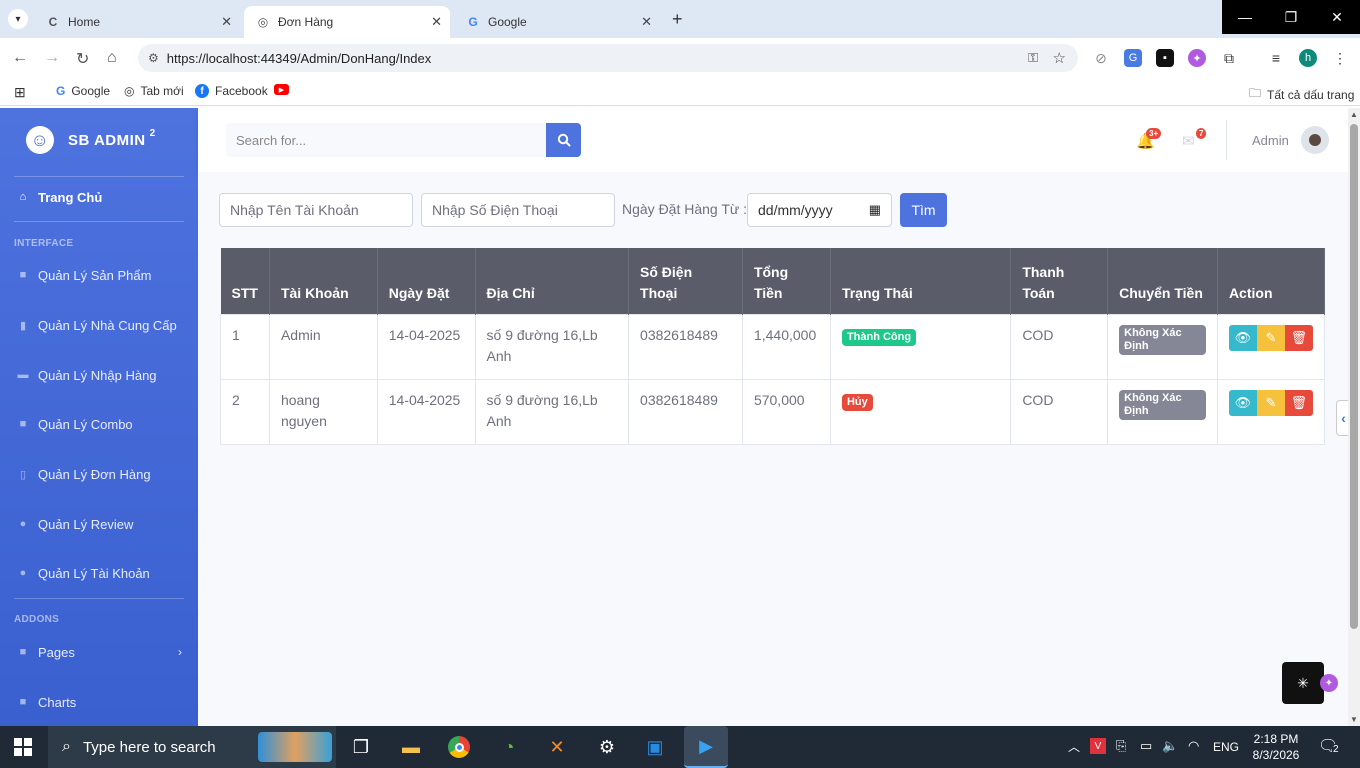 The image size is (1360, 768). I want to click on sidebar-item-orders: ▯ Quản Lý Đơn Hàng, so click(99, 474).